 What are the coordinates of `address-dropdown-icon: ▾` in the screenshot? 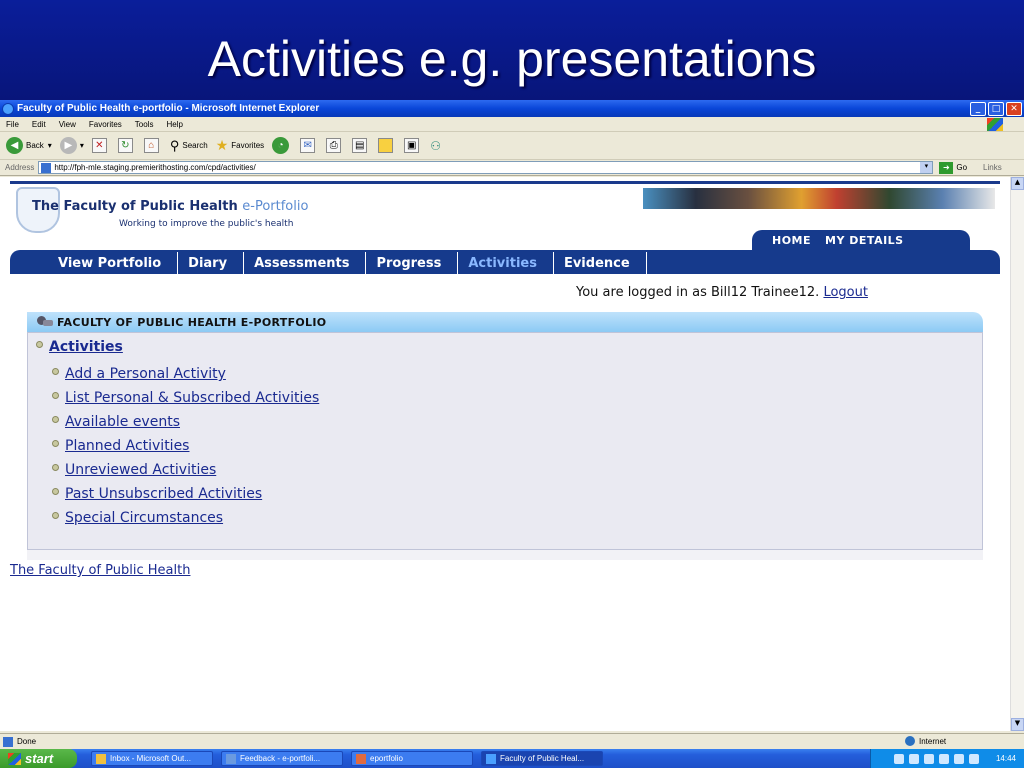 It's located at (926, 167).